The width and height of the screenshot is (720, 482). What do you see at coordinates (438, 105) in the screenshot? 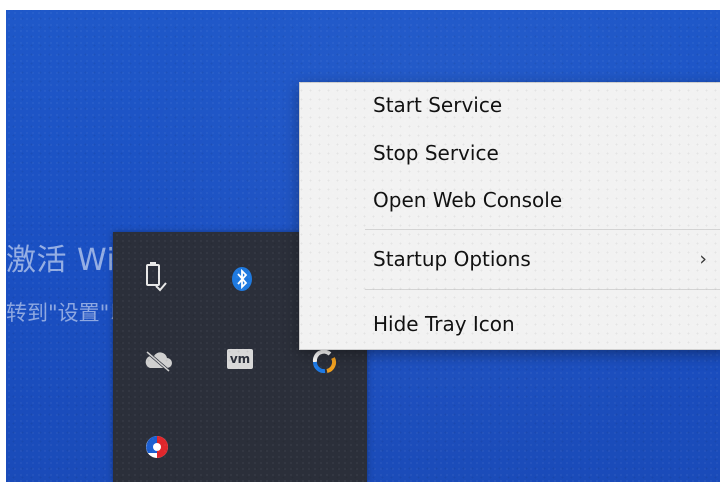
I see `menu-item-label: Start Service` at bounding box center [438, 105].